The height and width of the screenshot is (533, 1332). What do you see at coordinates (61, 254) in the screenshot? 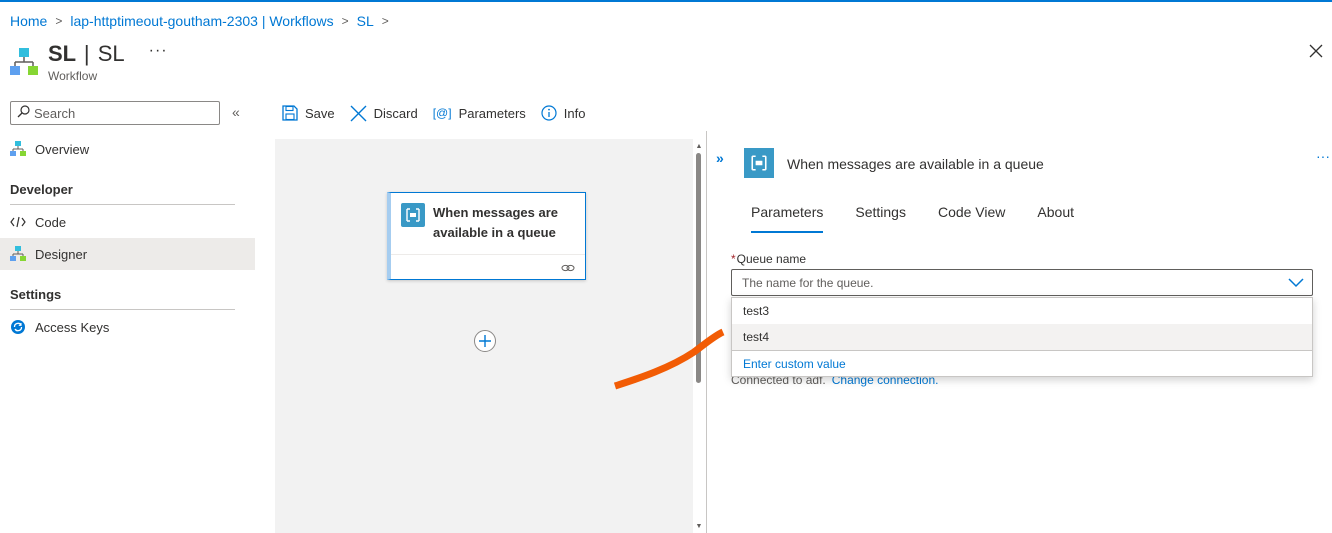
I see `sidebar-item-label: Designer` at bounding box center [61, 254].